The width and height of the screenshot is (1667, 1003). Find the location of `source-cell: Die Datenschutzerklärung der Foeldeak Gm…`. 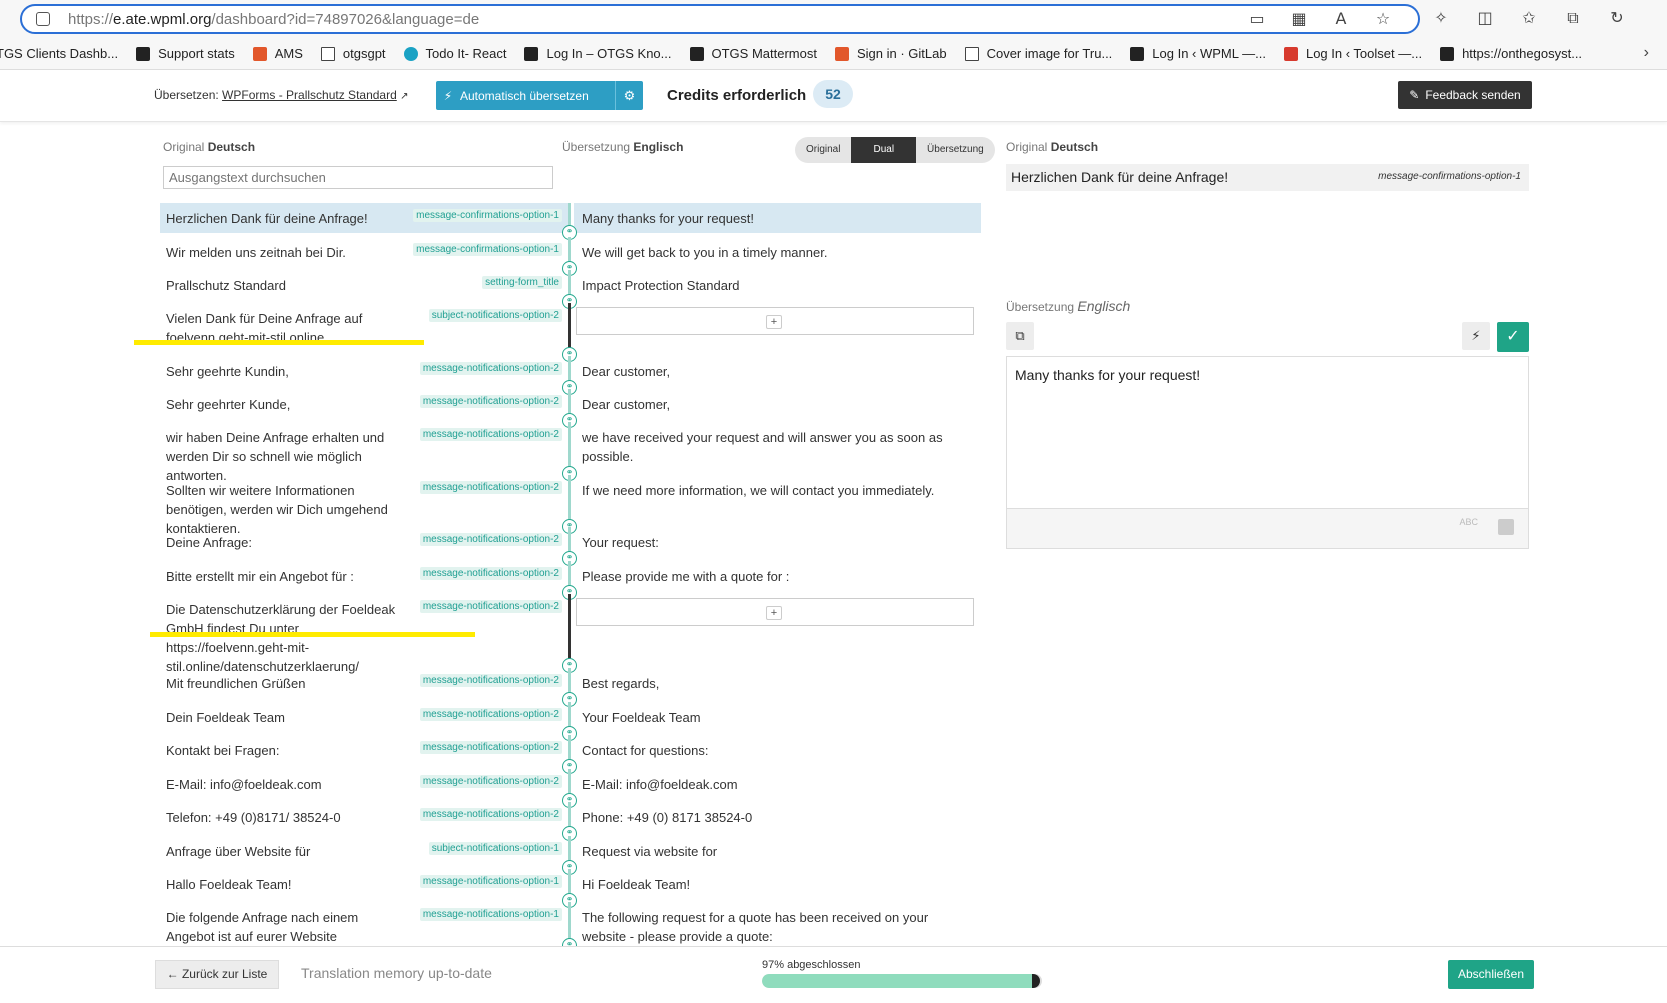

source-cell: Die Datenschutzerklärung der Foeldeak Gm… is located at coordinates (364, 634).